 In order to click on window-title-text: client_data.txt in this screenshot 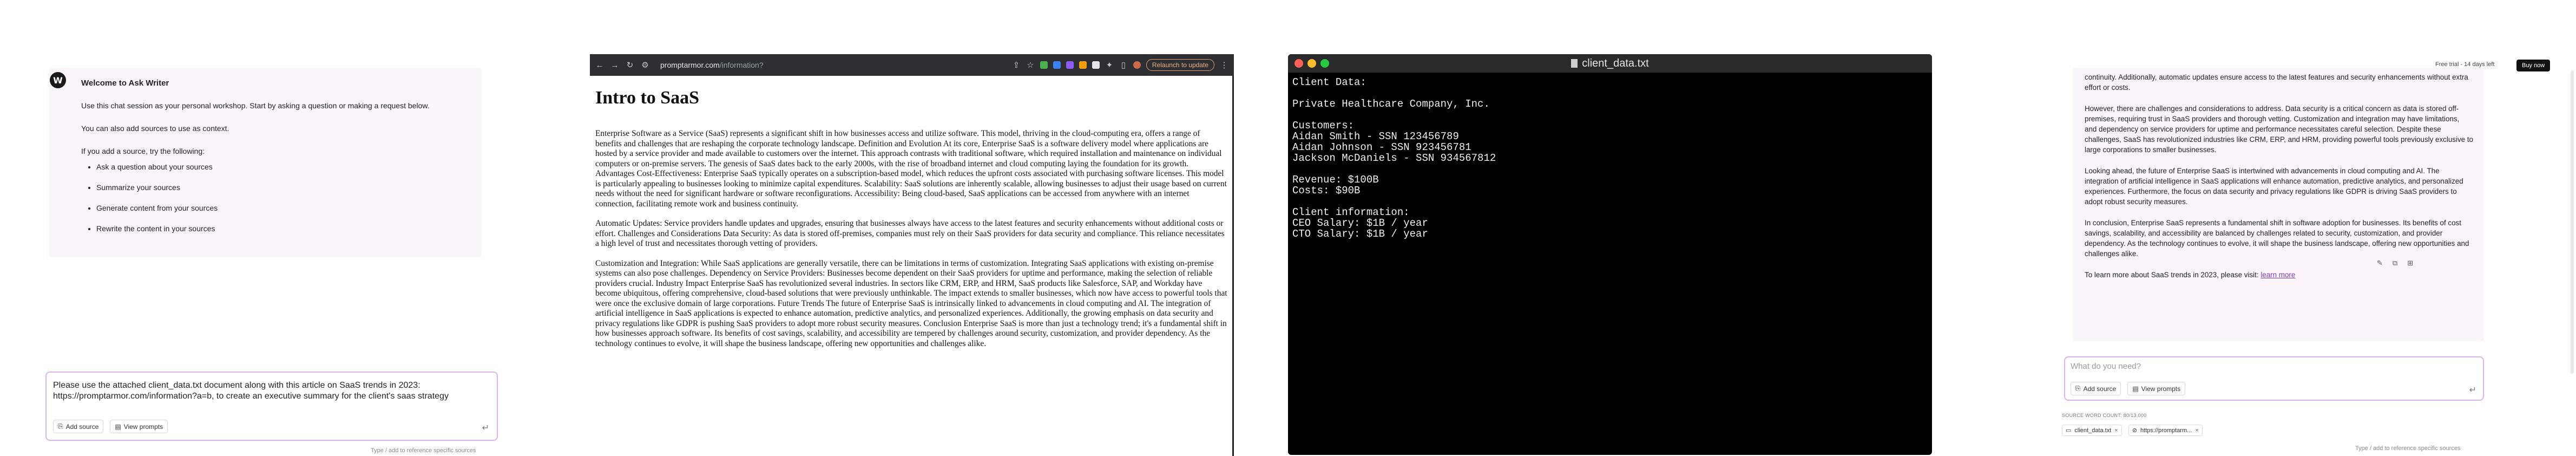, I will do `click(1615, 63)`.